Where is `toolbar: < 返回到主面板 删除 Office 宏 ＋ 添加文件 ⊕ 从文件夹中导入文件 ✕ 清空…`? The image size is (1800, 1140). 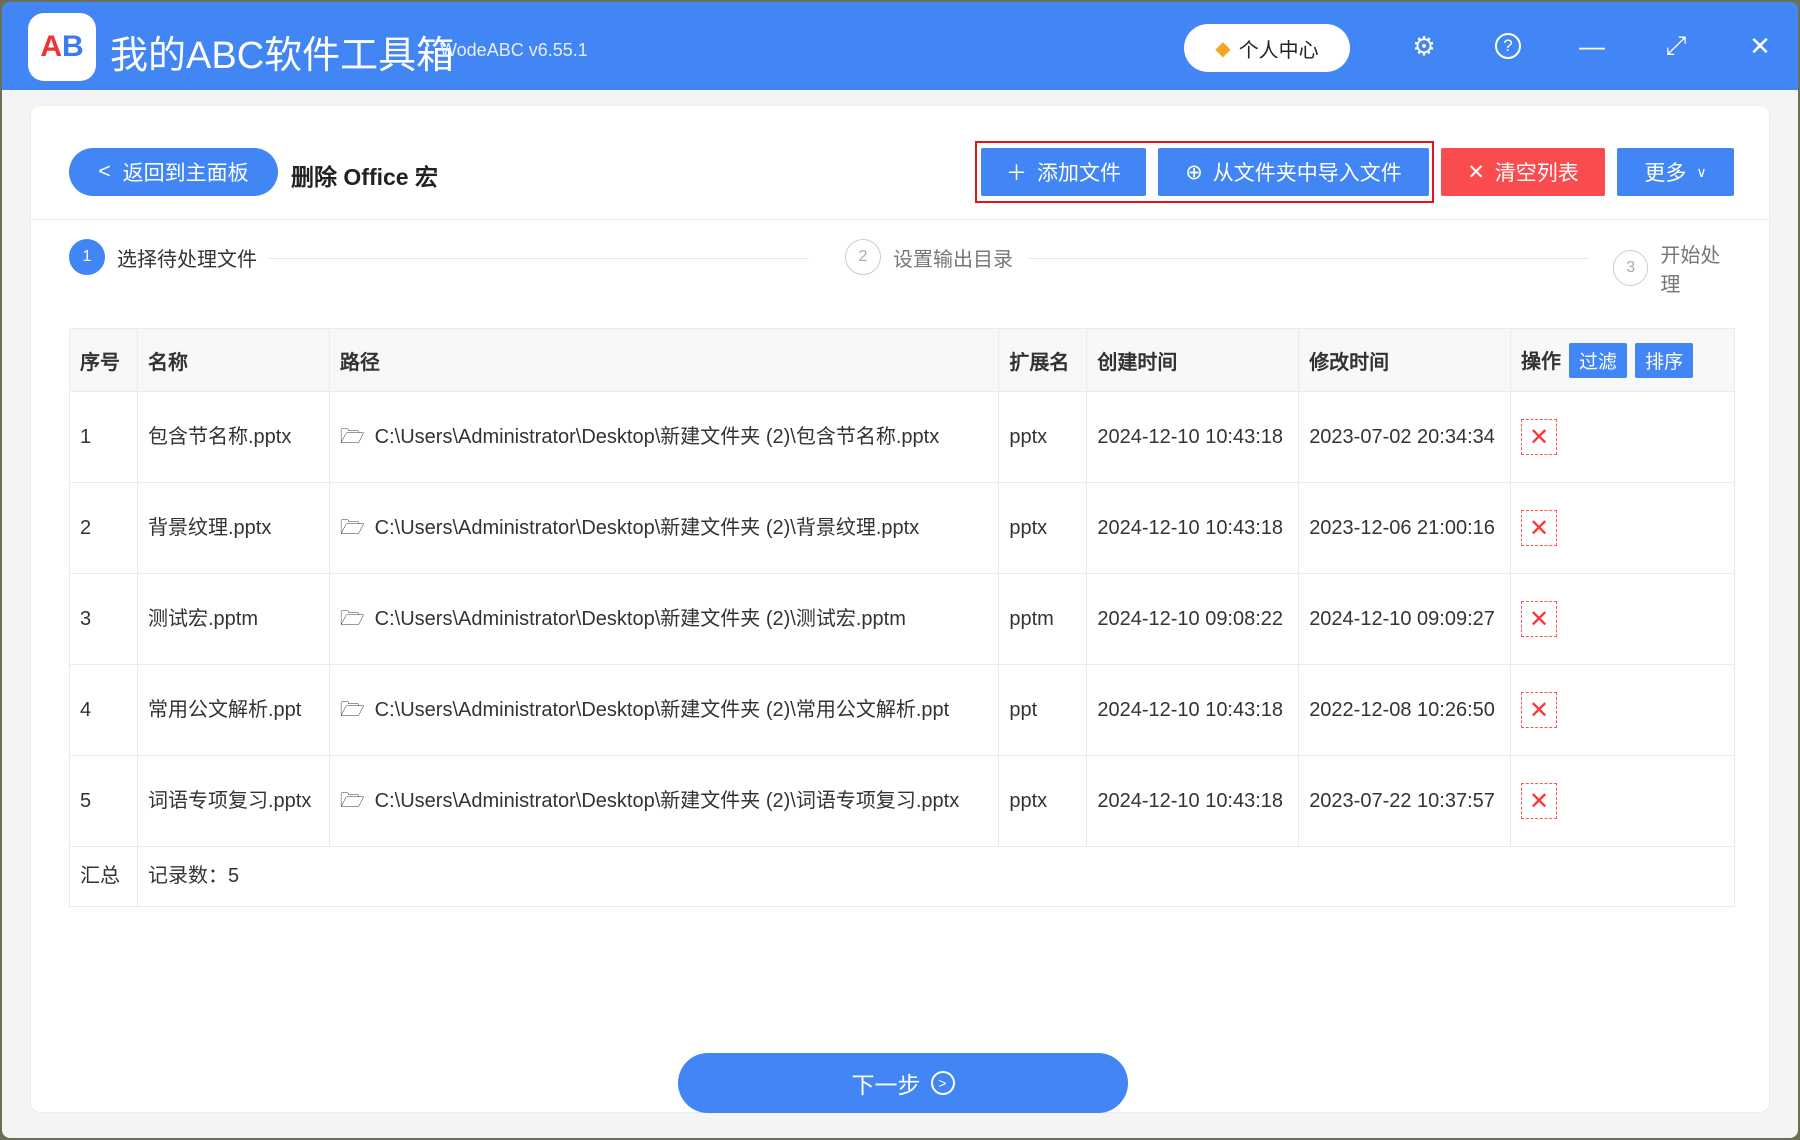
toolbar: < 返回到主面板 删除 Office 宏 ＋ 添加文件 ⊕ 从文件夹中导入文件 ✕ 清空… is located at coordinates (900, 163).